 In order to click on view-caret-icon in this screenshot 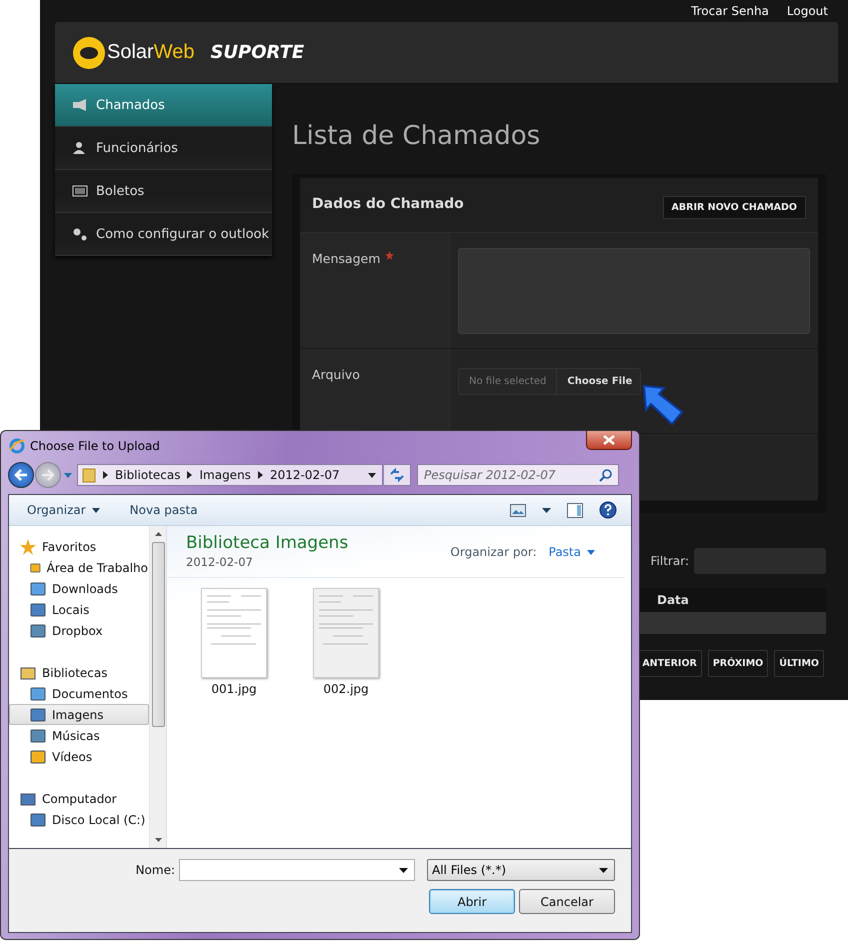, I will do `click(546, 510)`.